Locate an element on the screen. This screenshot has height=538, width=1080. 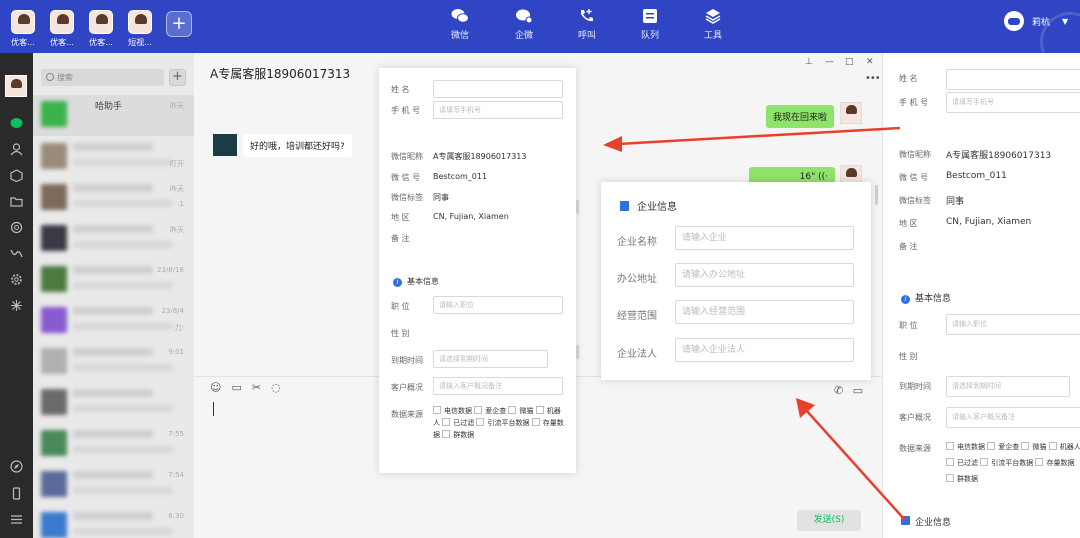
mini-program-icon is located at coordinates (16, 253).